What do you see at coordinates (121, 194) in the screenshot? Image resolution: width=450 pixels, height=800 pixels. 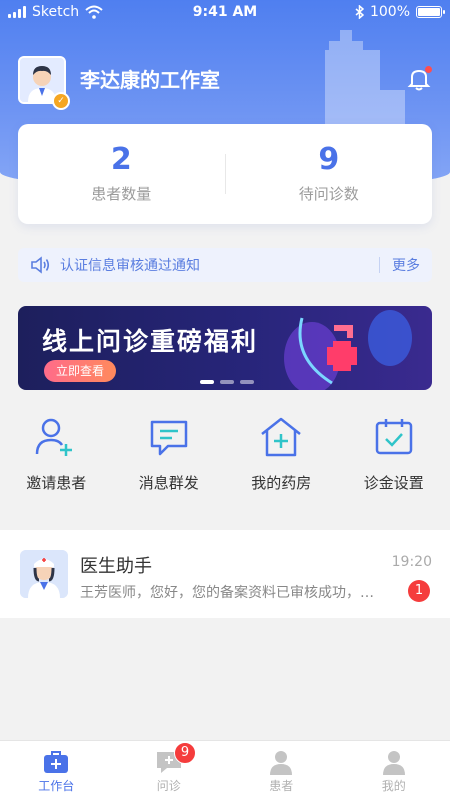 I see `patient-count-label: 患者数量` at bounding box center [121, 194].